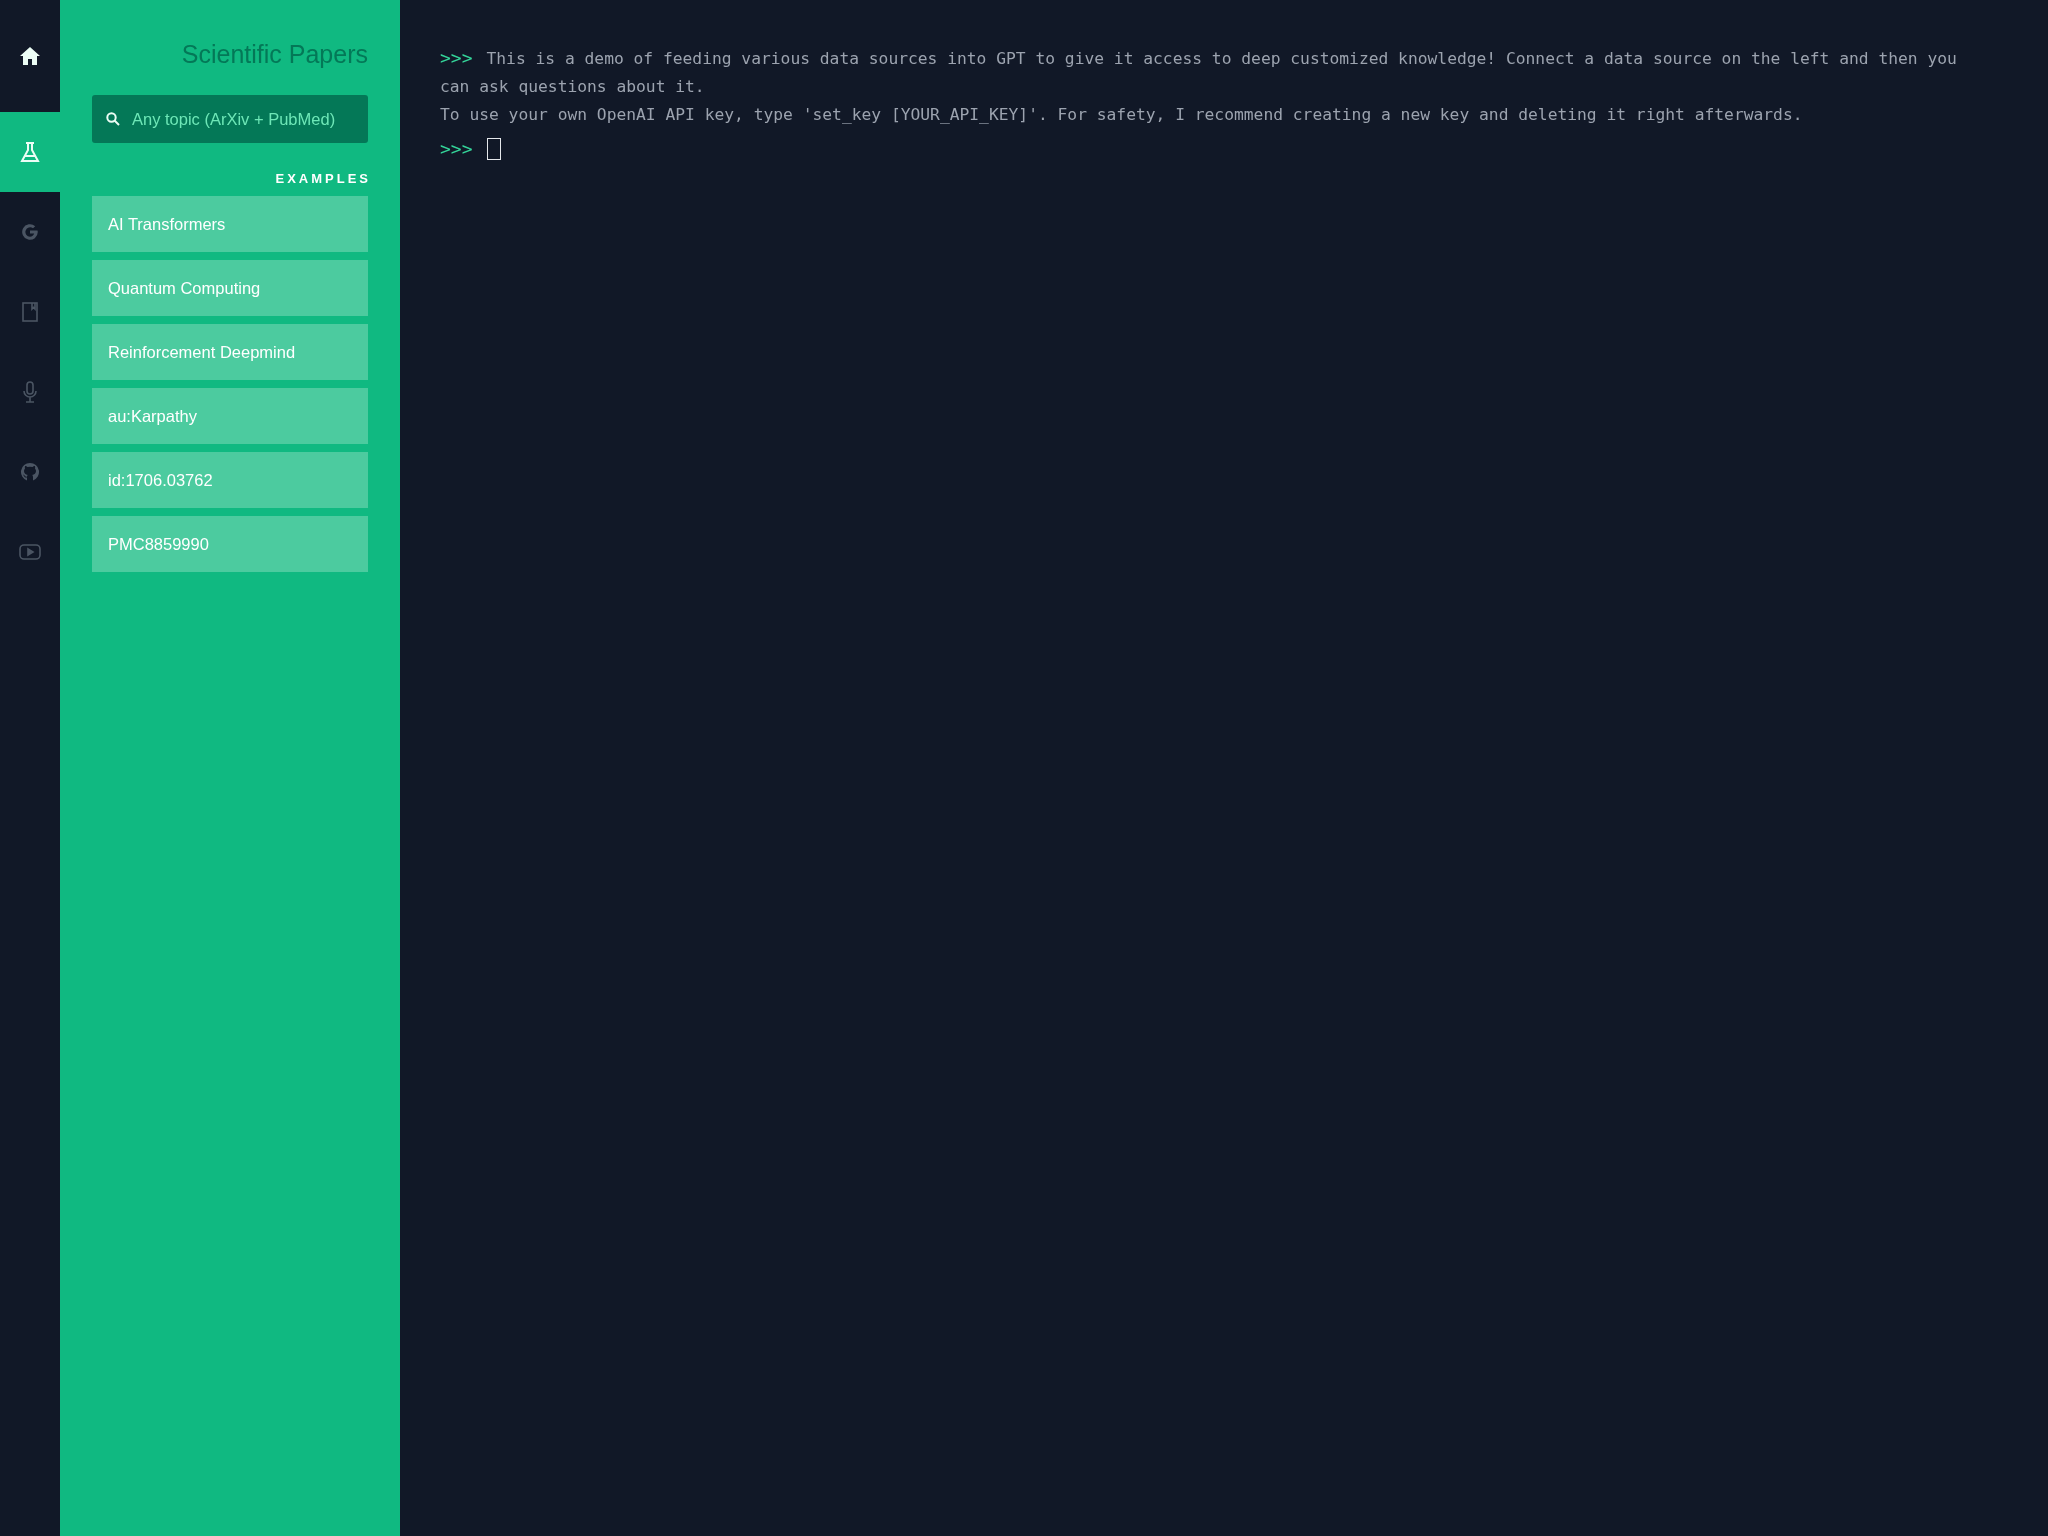  What do you see at coordinates (323, 178) in the screenshot?
I see `examples-heading: EXAMPLES` at bounding box center [323, 178].